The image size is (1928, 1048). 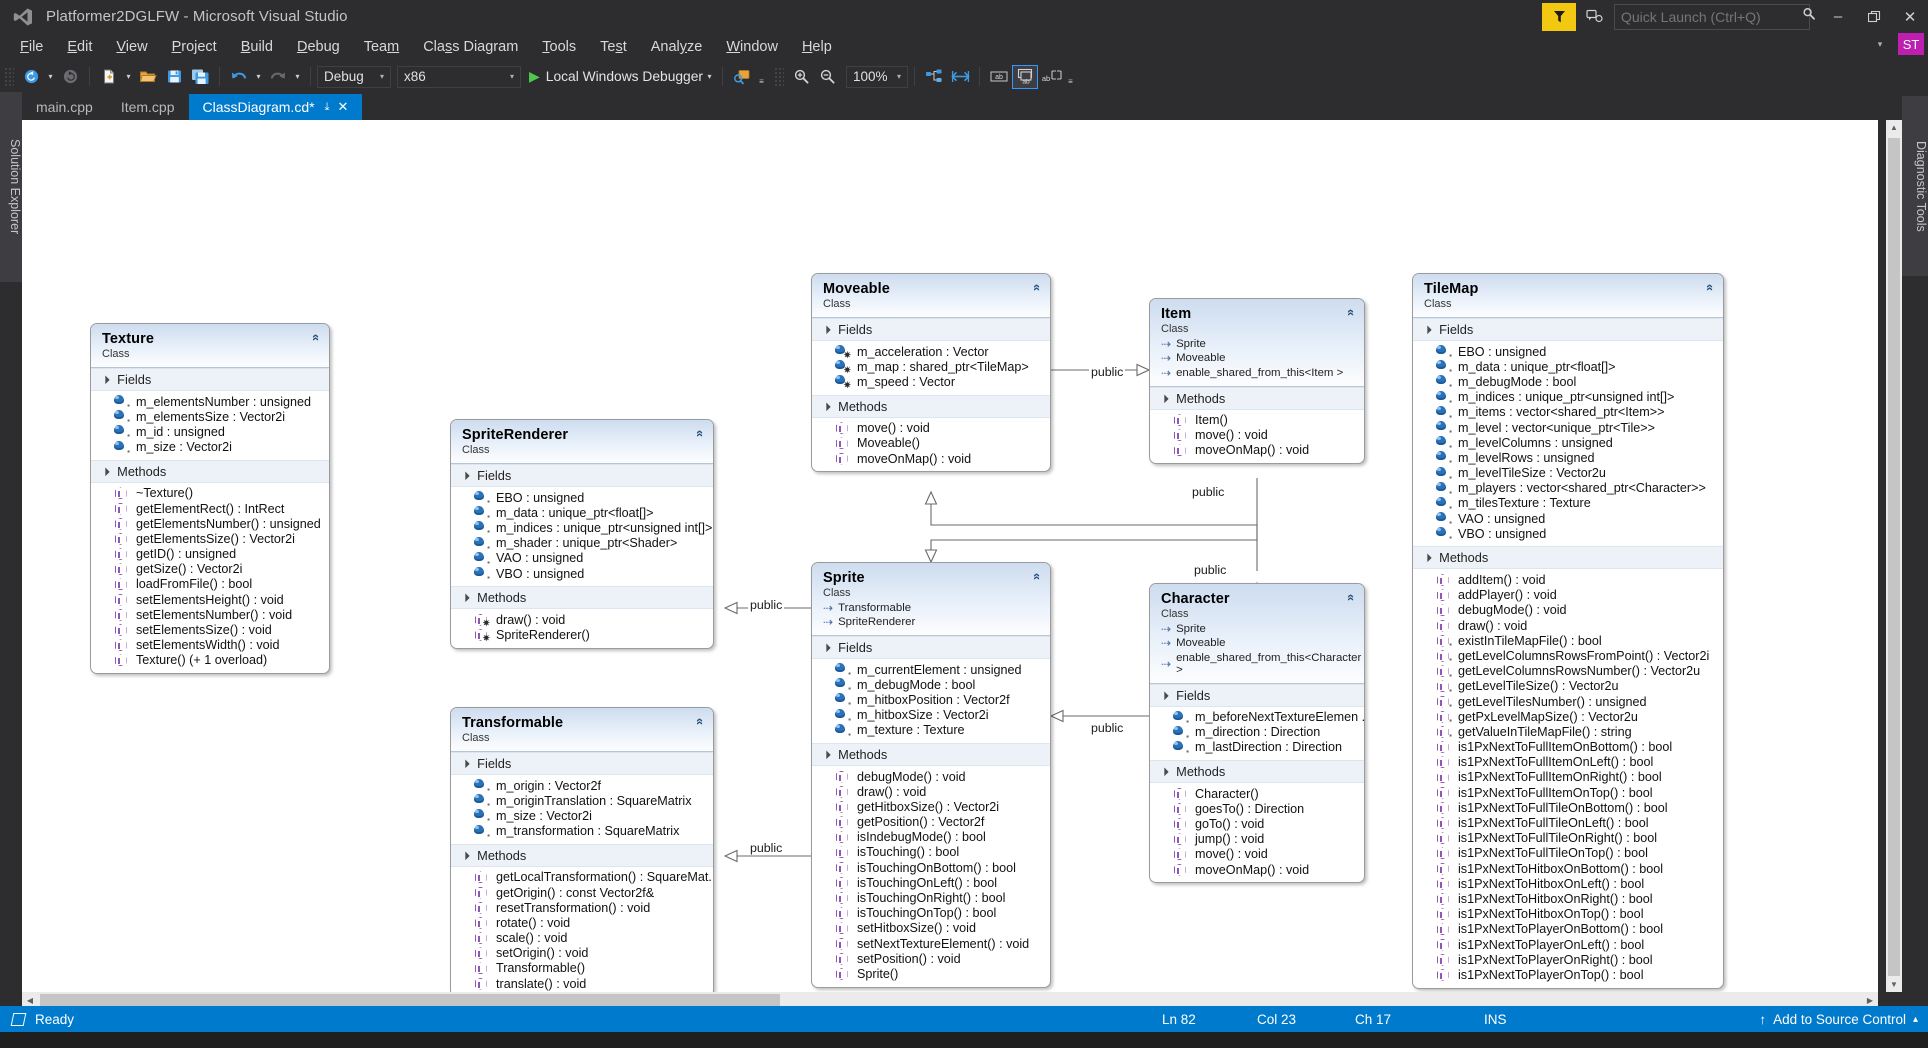 I want to click on close-icon: ✕, so click(x=342, y=107).